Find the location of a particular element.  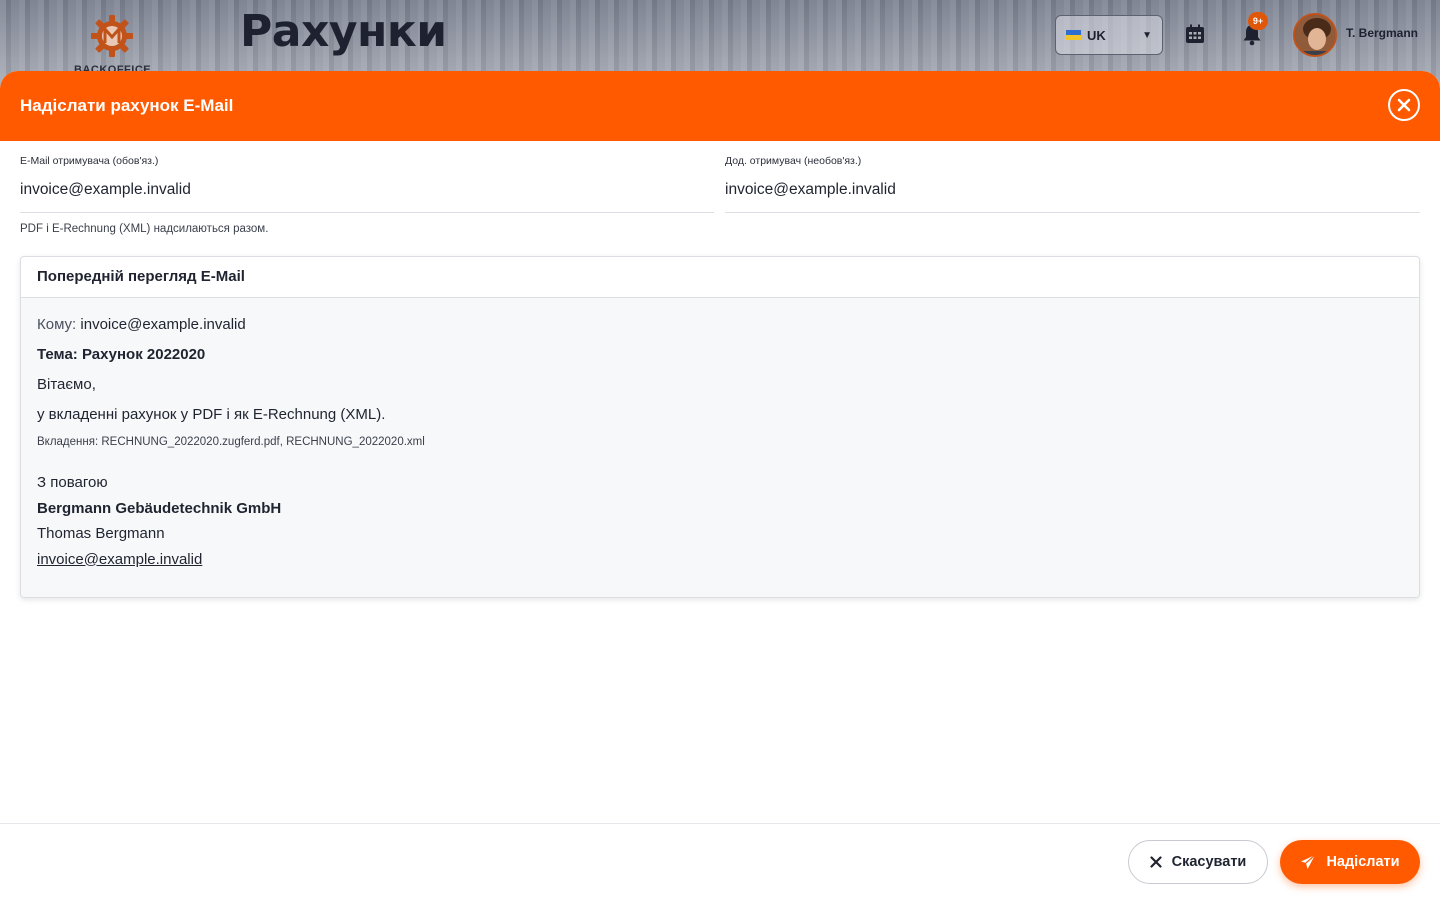

preview-company: Bergmann Gebäudetechnik GmbH is located at coordinates (159, 508).